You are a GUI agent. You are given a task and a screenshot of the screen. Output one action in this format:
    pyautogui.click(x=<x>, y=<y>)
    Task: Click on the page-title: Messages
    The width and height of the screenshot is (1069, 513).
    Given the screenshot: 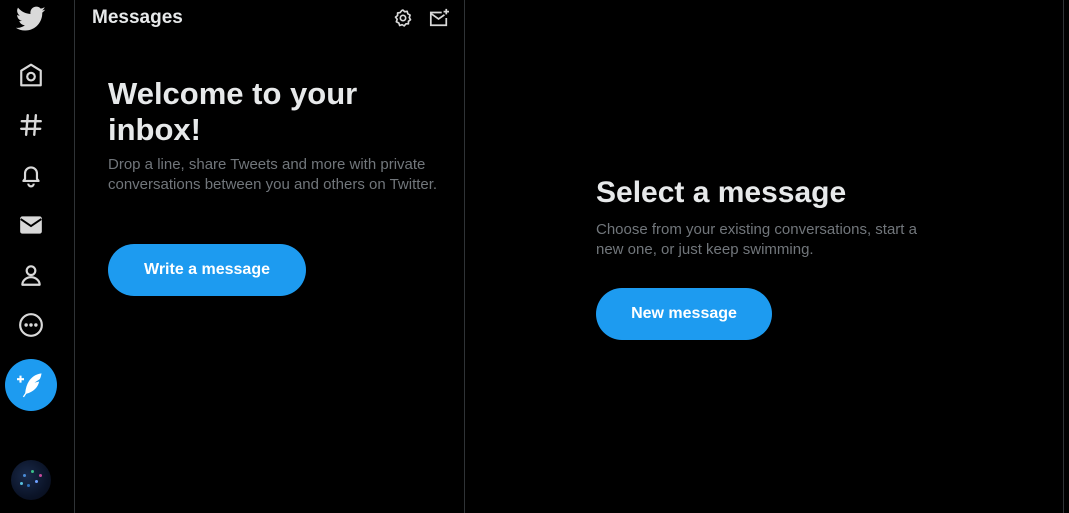 What is the action you would take?
    pyautogui.click(x=137, y=17)
    